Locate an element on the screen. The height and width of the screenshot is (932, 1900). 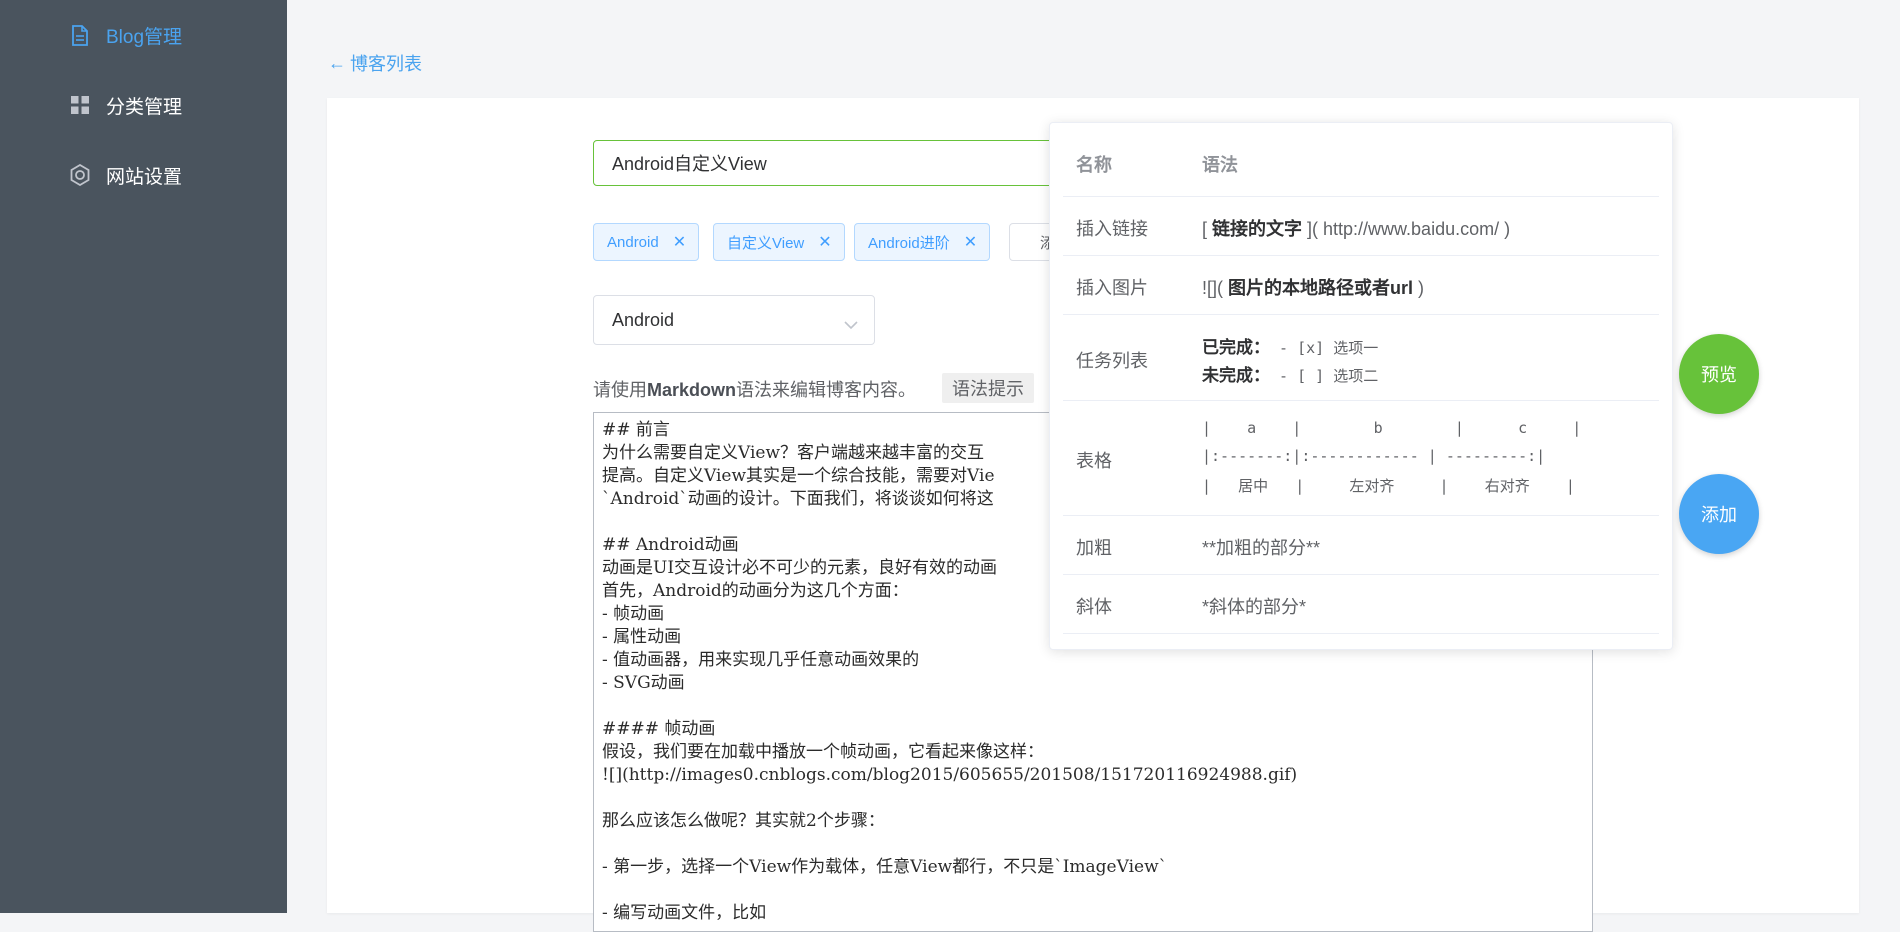
hint-bold: Markdown is located at coordinates (692, 390).